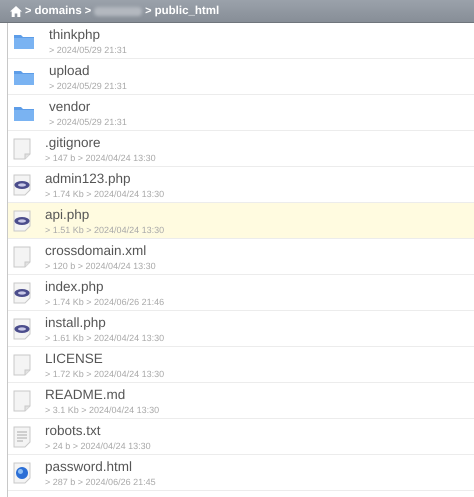 This screenshot has width=474, height=497. What do you see at coordinates (67, 214) in the screenshot?
I see `file-name: api.php` at bounding box center [67, 214].